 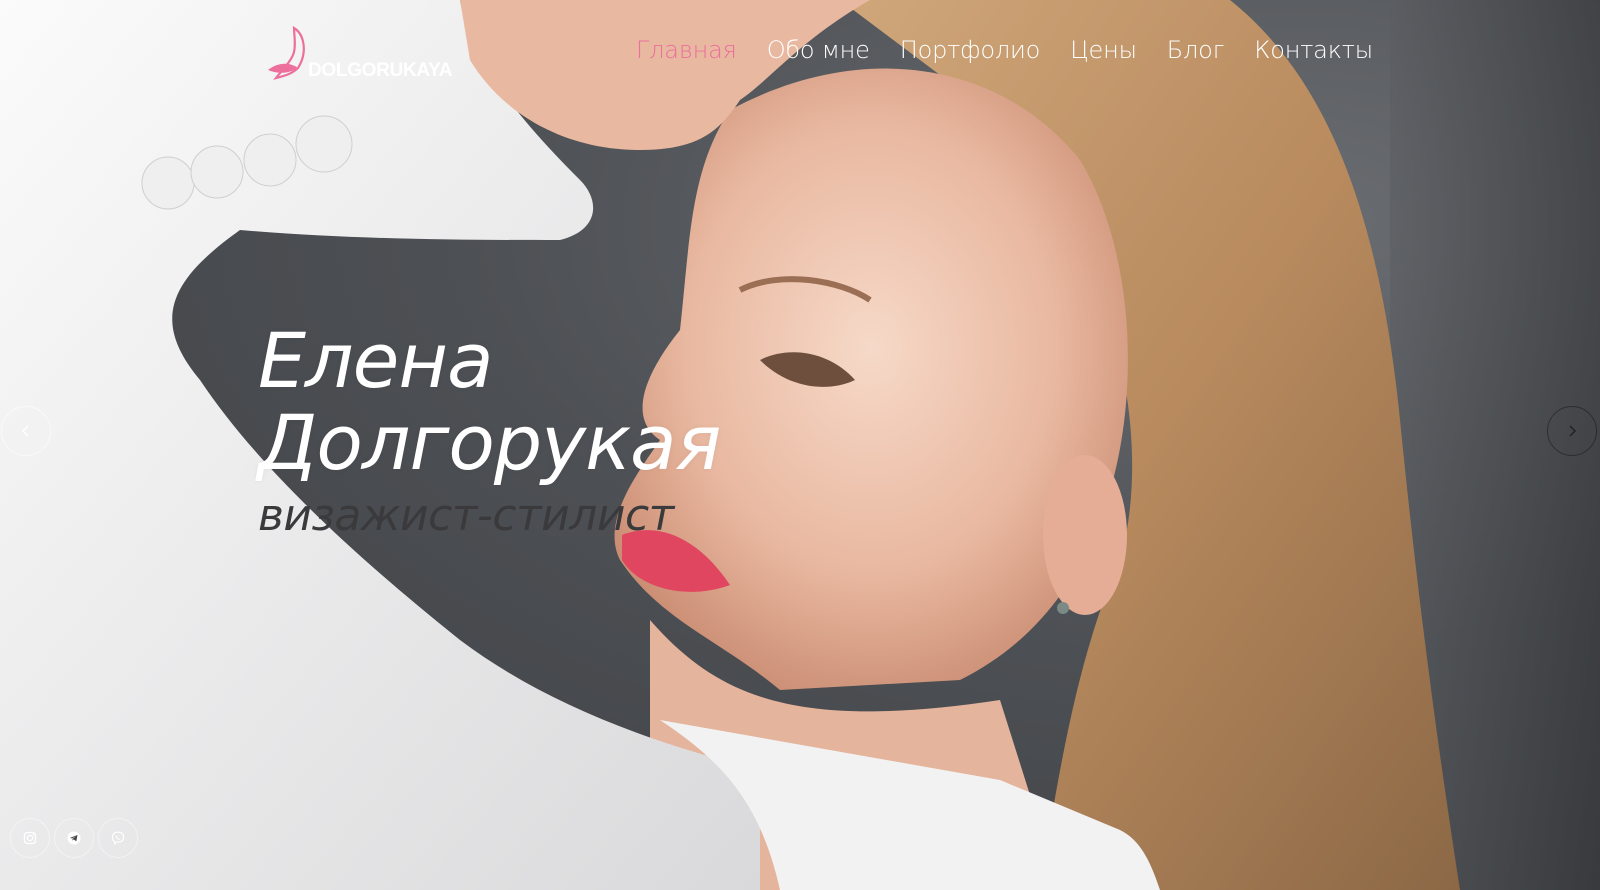 I want to click on hero-title-last-name: Долгорукая, so click(x=489, y=442).